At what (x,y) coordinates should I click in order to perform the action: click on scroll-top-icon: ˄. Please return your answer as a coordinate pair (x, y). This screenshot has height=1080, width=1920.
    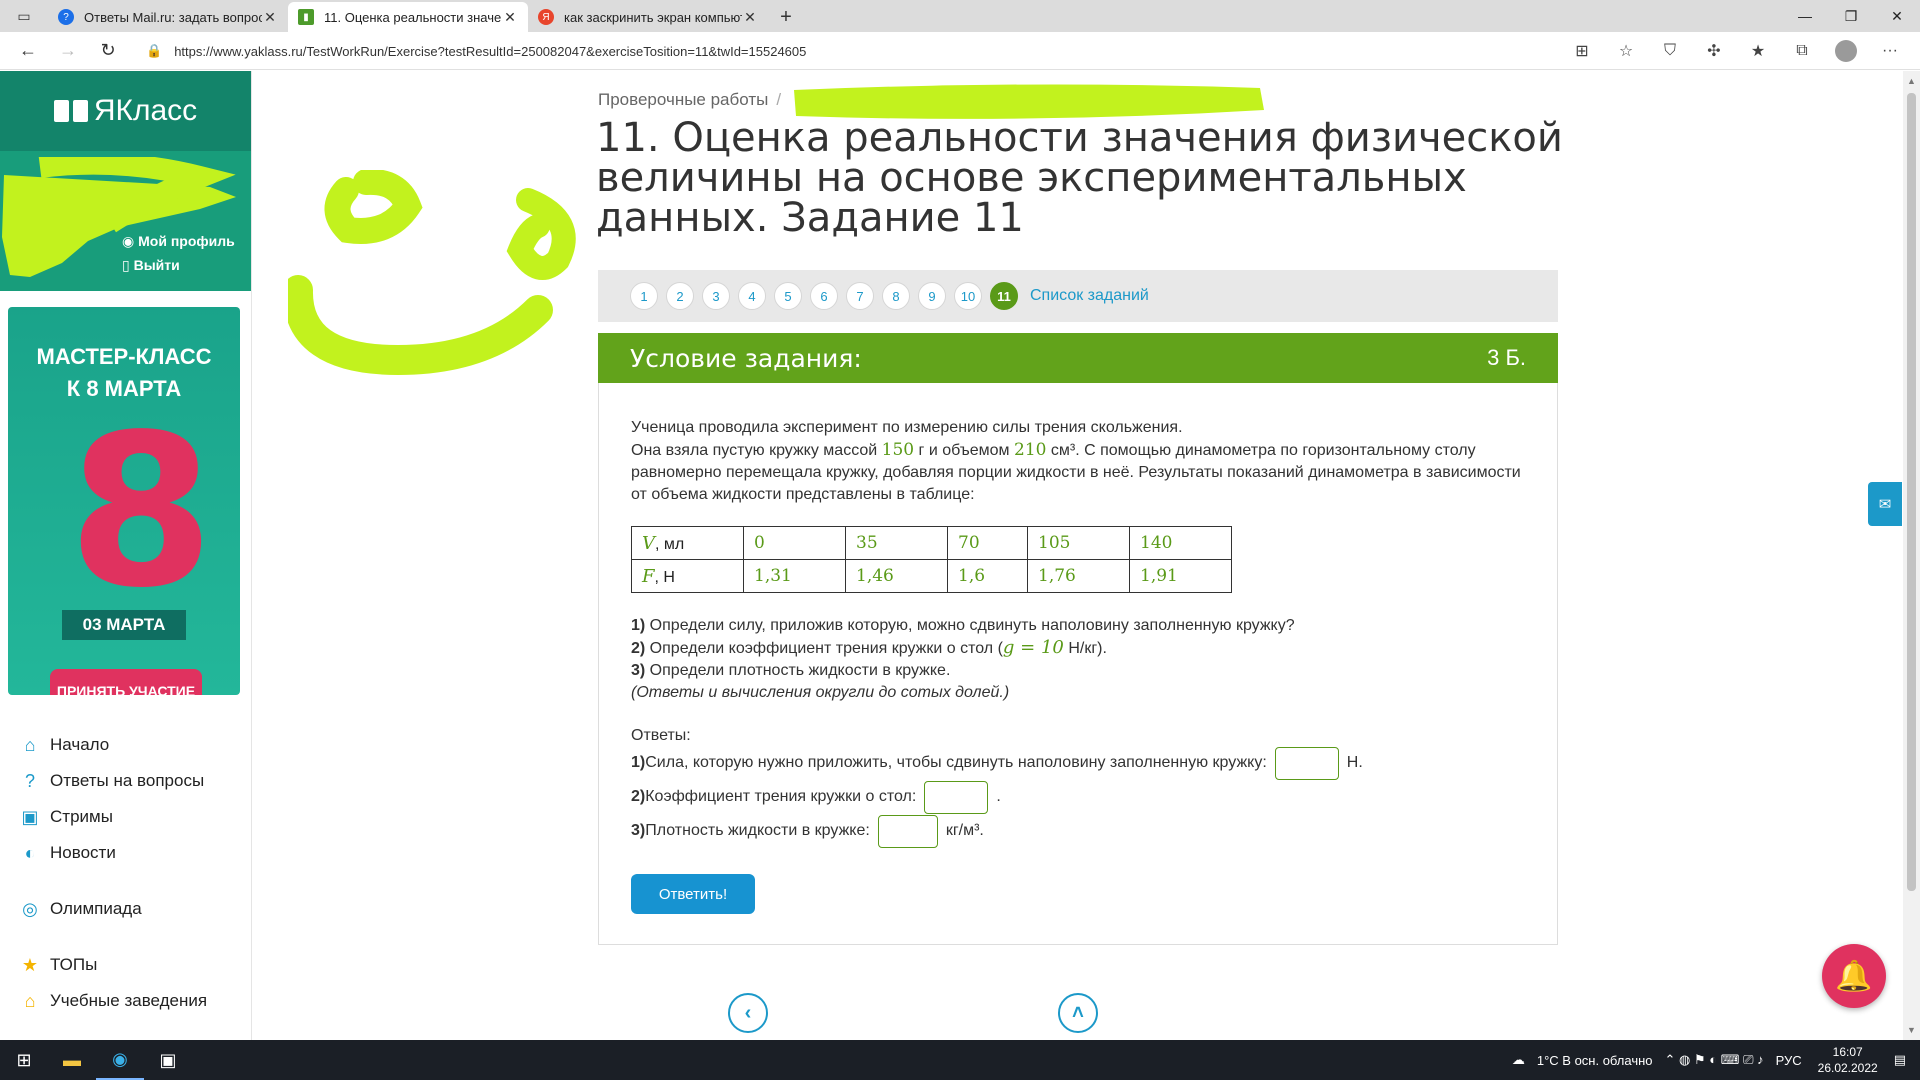
    Looking at the image, I should click on (1078, 1013).